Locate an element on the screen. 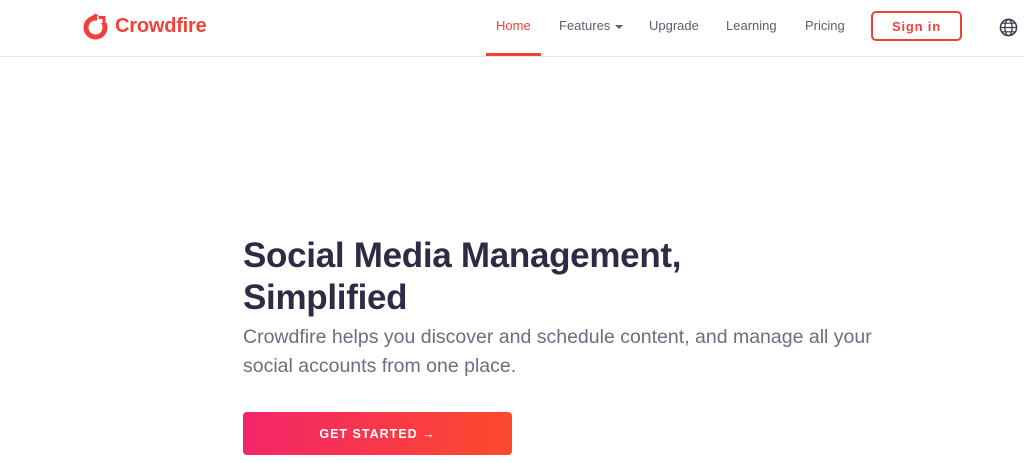 Image resolution: width=1024 pixels, height=463 pixels. nav-features: Features is located at coordinates (591, 25).